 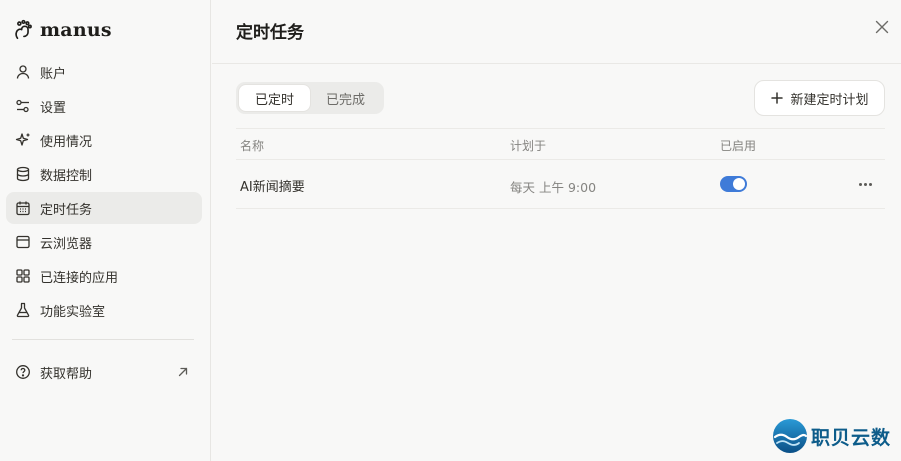 What do you see at coordinates (73, 312) in the screenshot?
I see `sidebar-item-label: 功能实验室` at bounding box center [73, 312].